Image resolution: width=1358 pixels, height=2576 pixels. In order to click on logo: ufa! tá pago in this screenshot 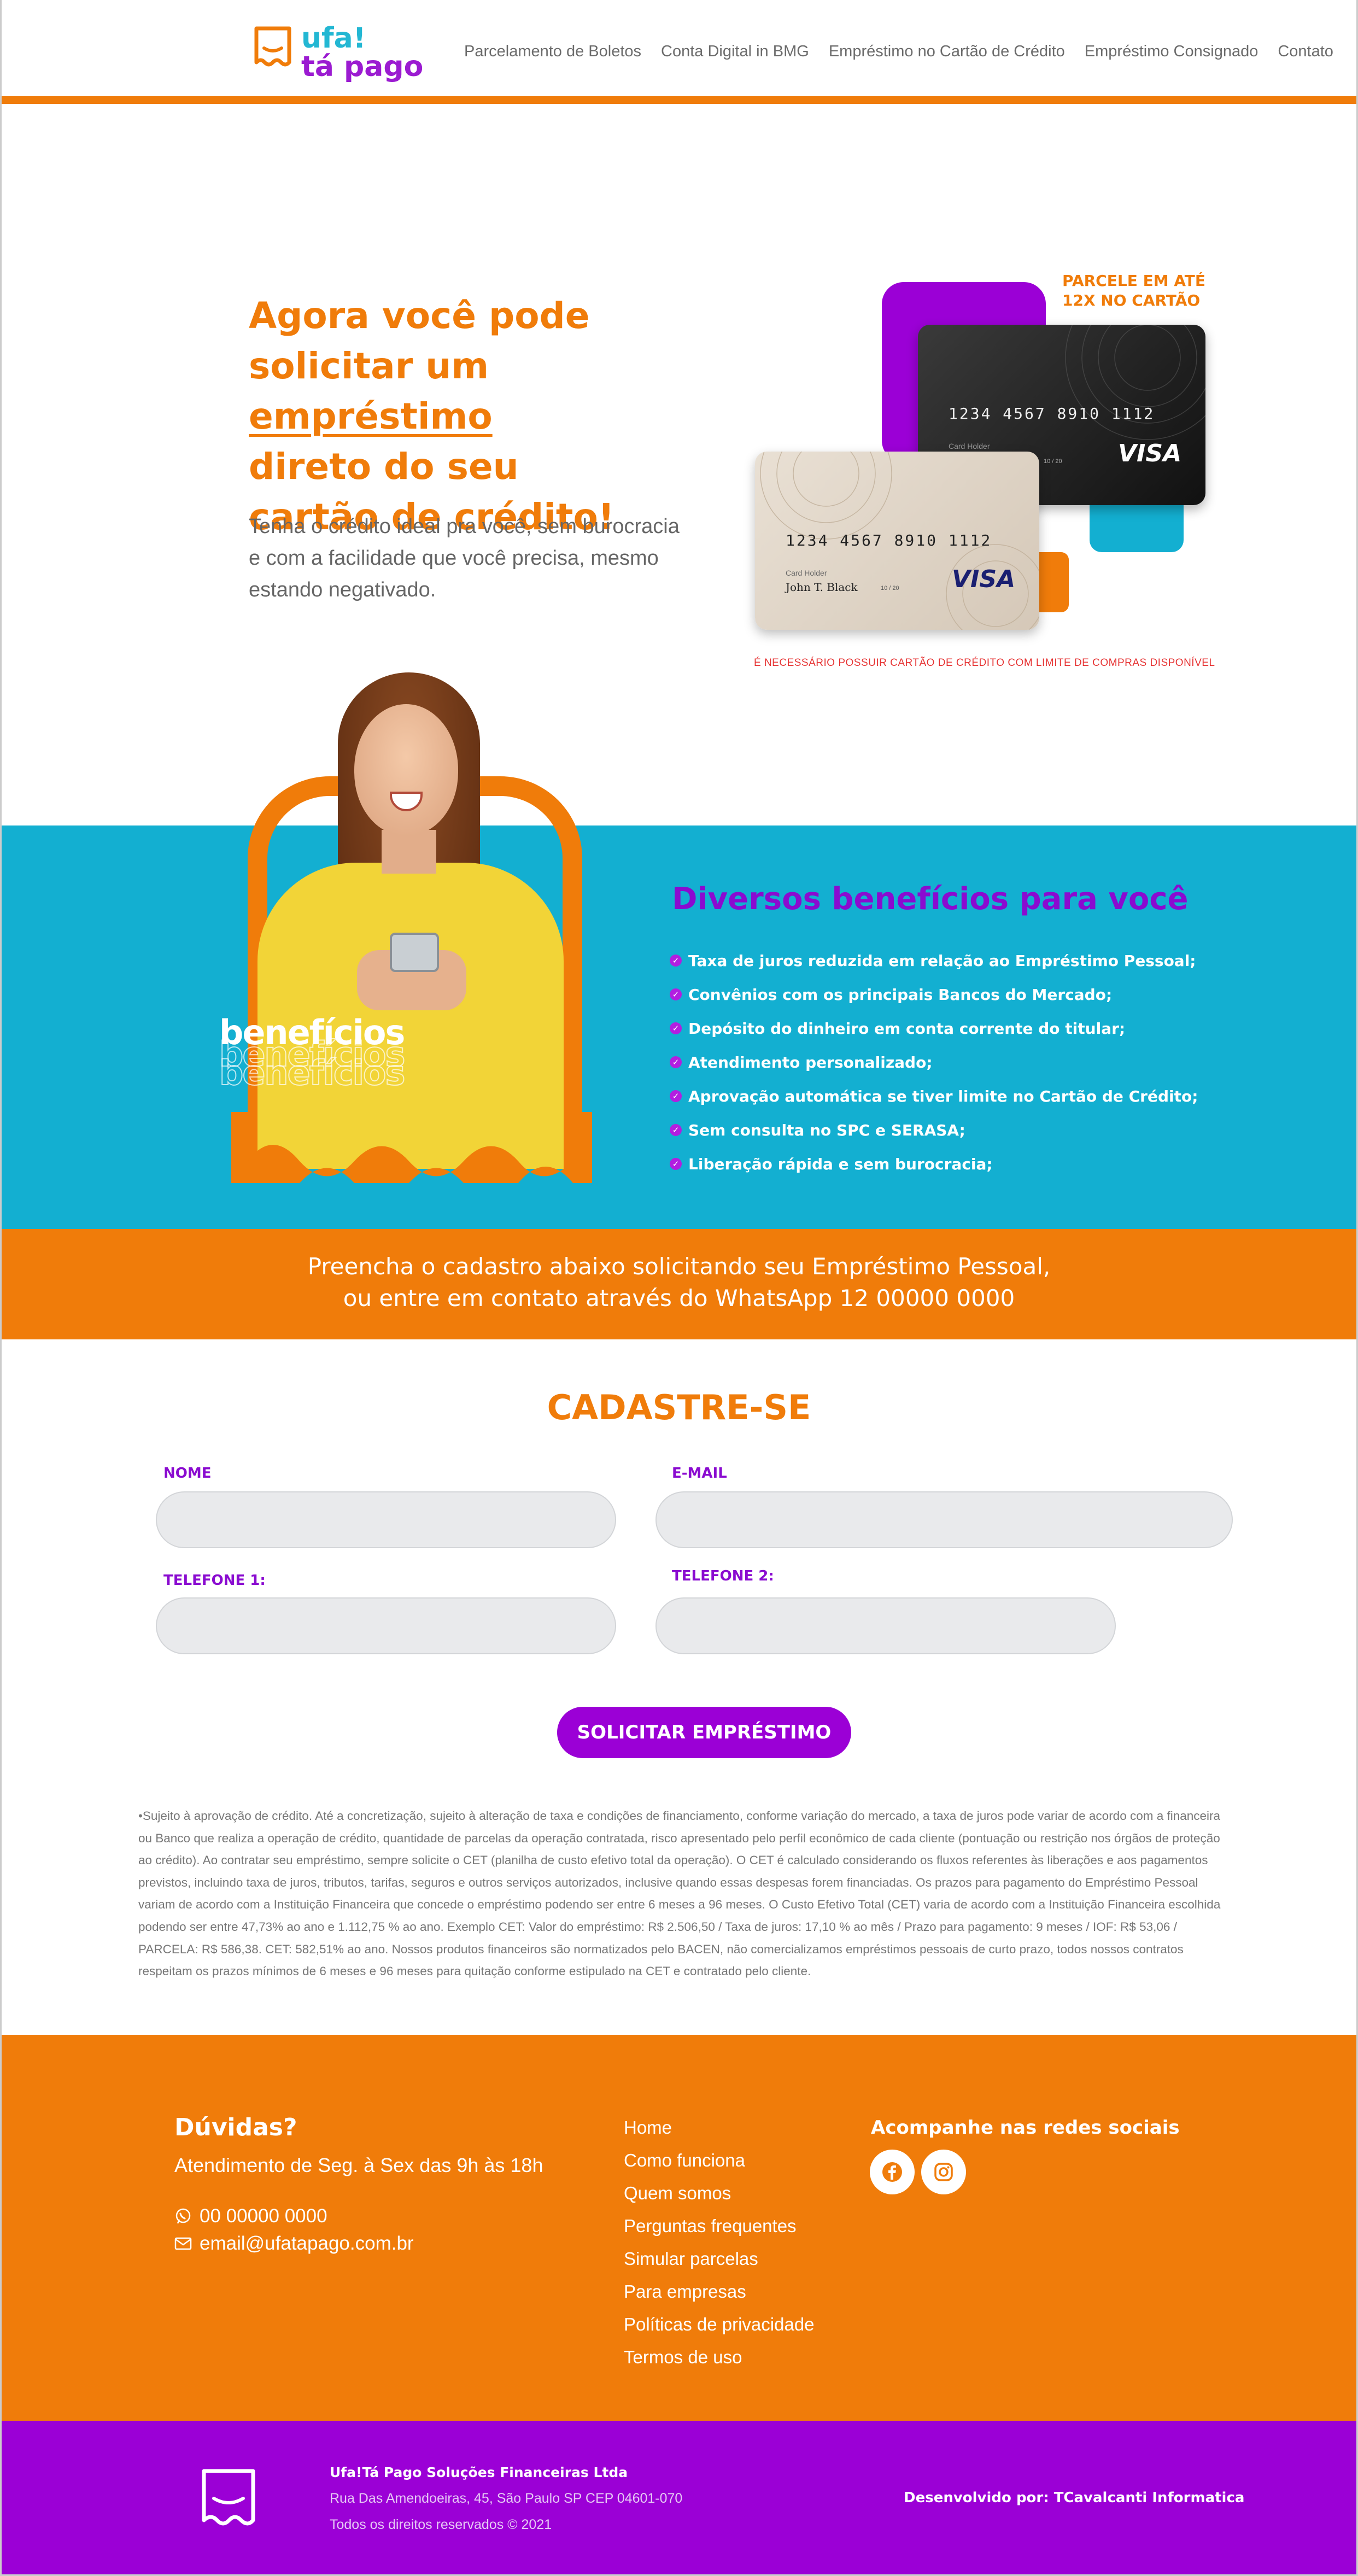, I will do `click(339, 54)`.